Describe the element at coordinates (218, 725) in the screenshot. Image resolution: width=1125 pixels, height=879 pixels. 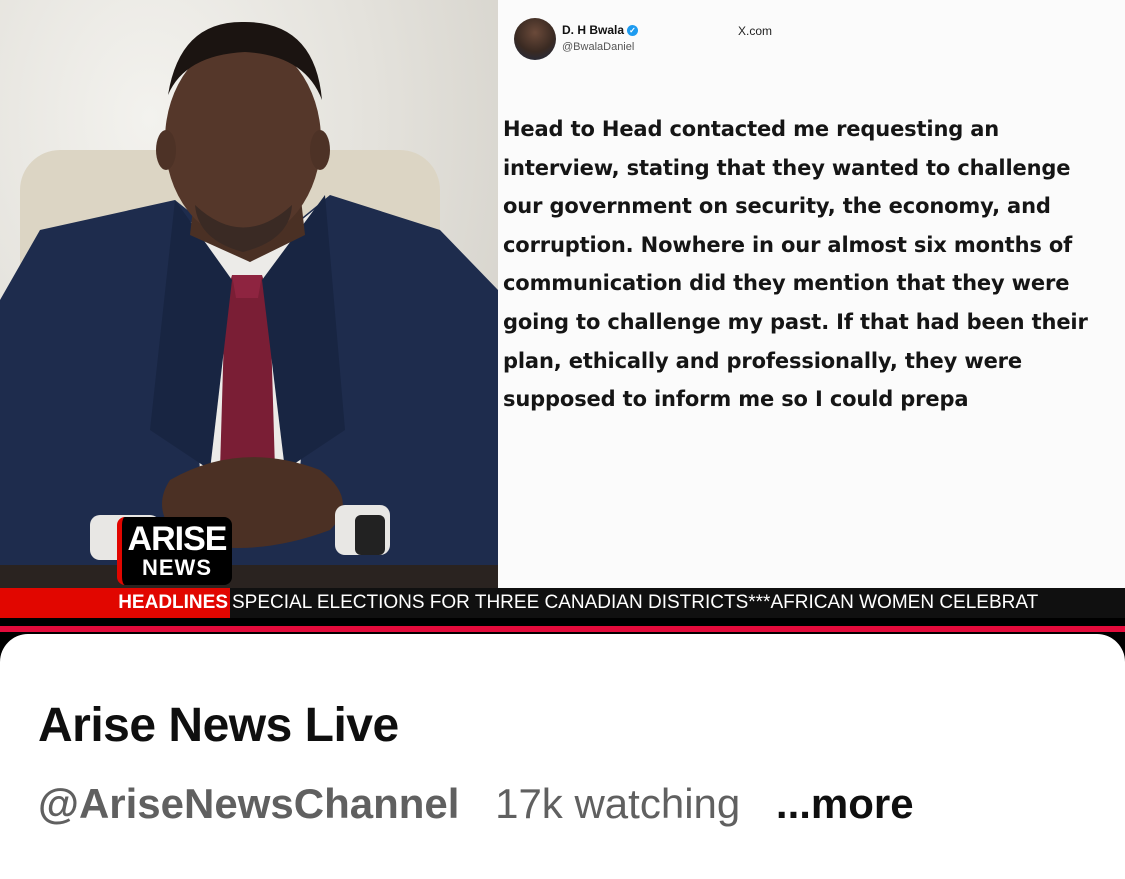
I see `video-title: Arise News Live` at that location.